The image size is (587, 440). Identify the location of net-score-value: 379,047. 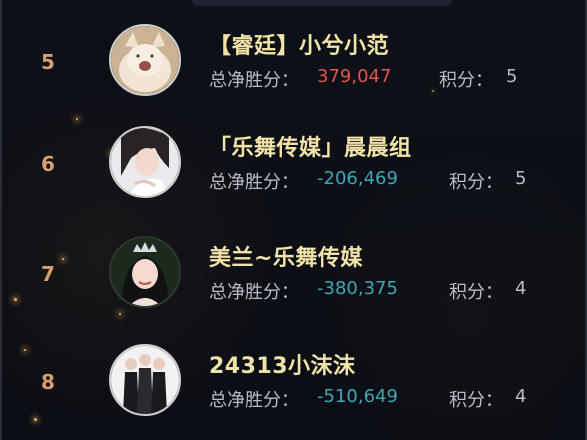
(354, 76).